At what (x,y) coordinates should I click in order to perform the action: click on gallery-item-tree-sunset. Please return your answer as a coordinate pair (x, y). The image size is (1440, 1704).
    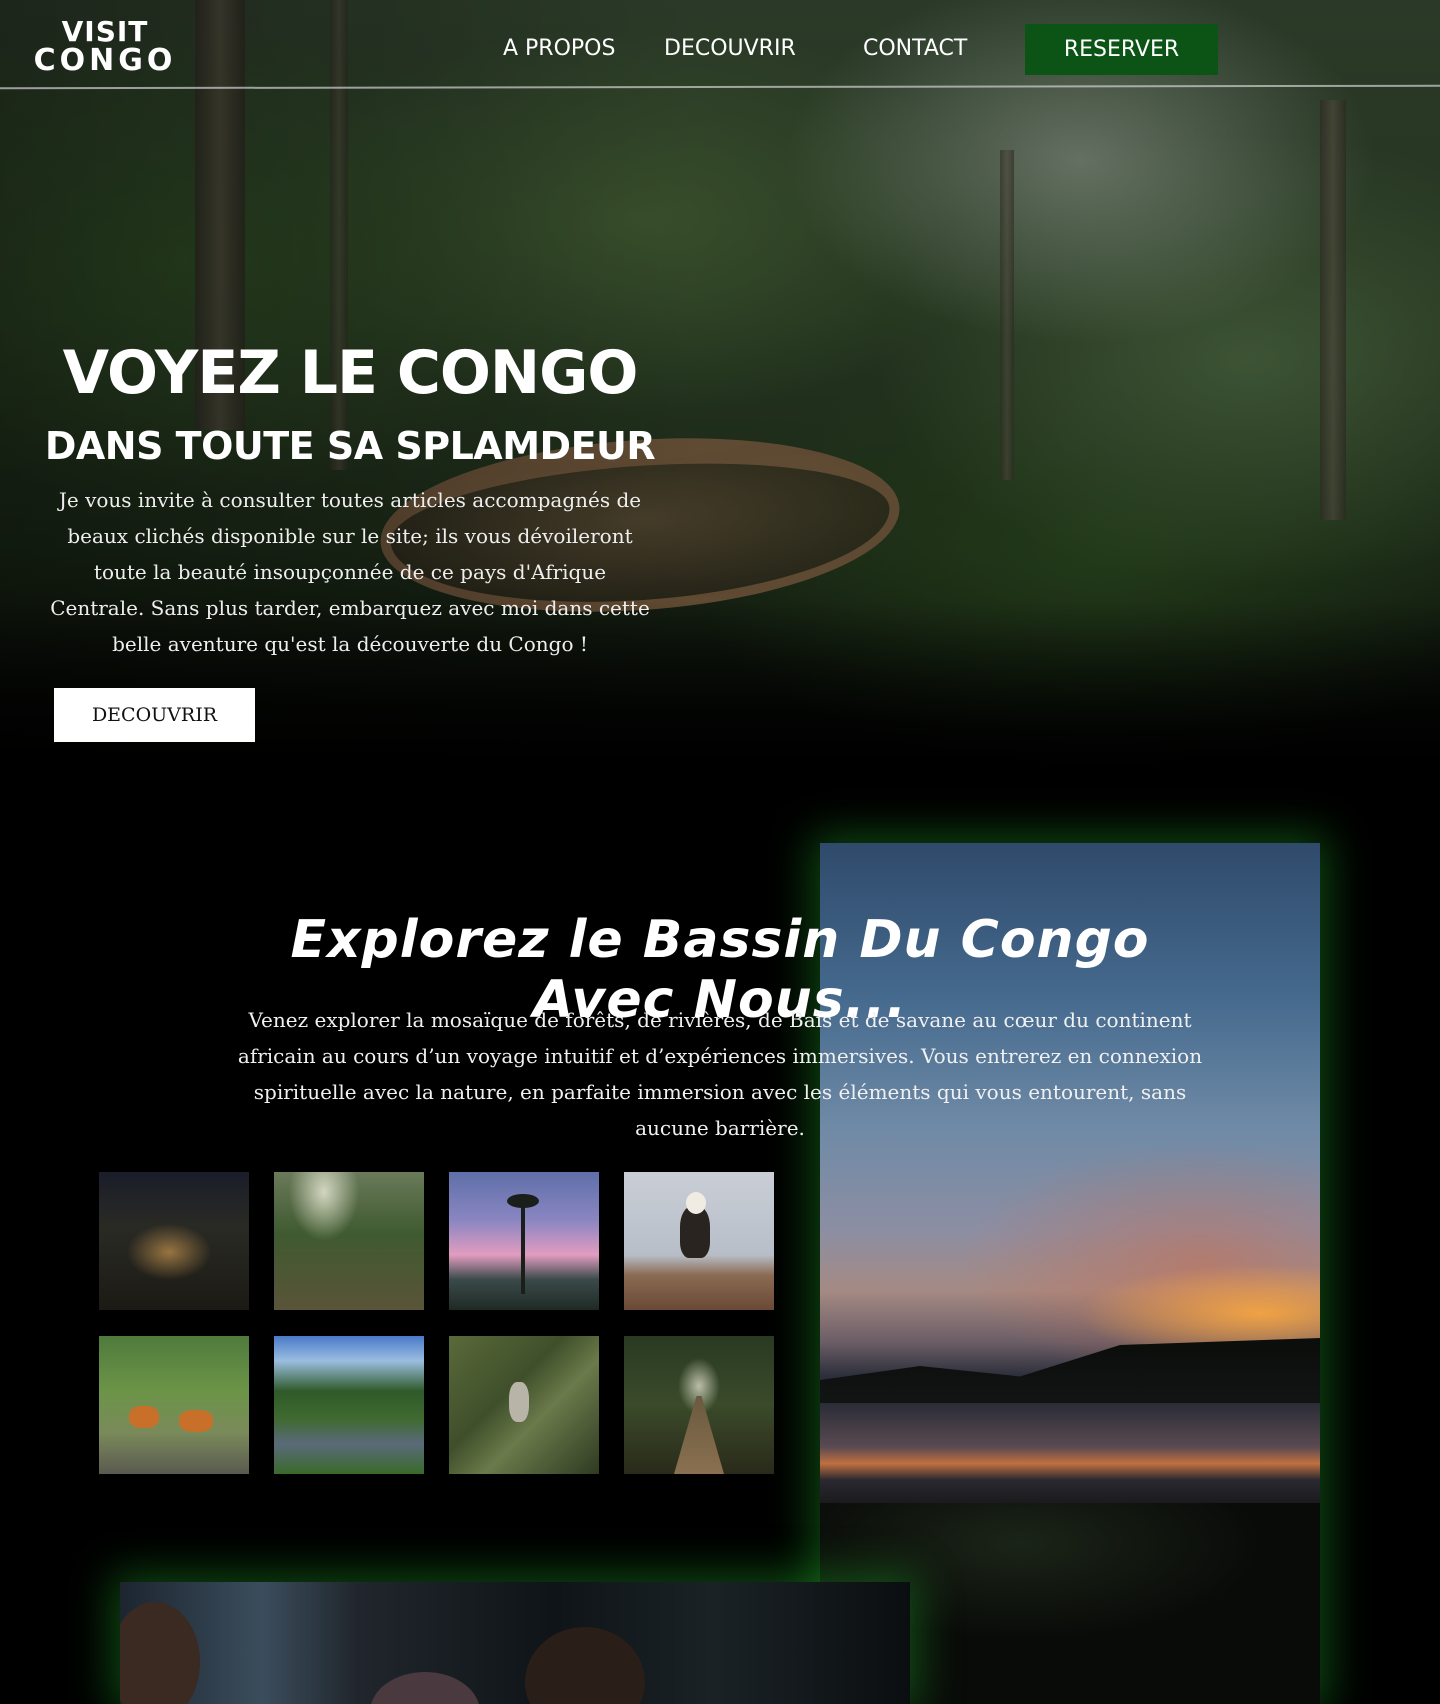
    Looking at the image, I should click on (524, 1241).